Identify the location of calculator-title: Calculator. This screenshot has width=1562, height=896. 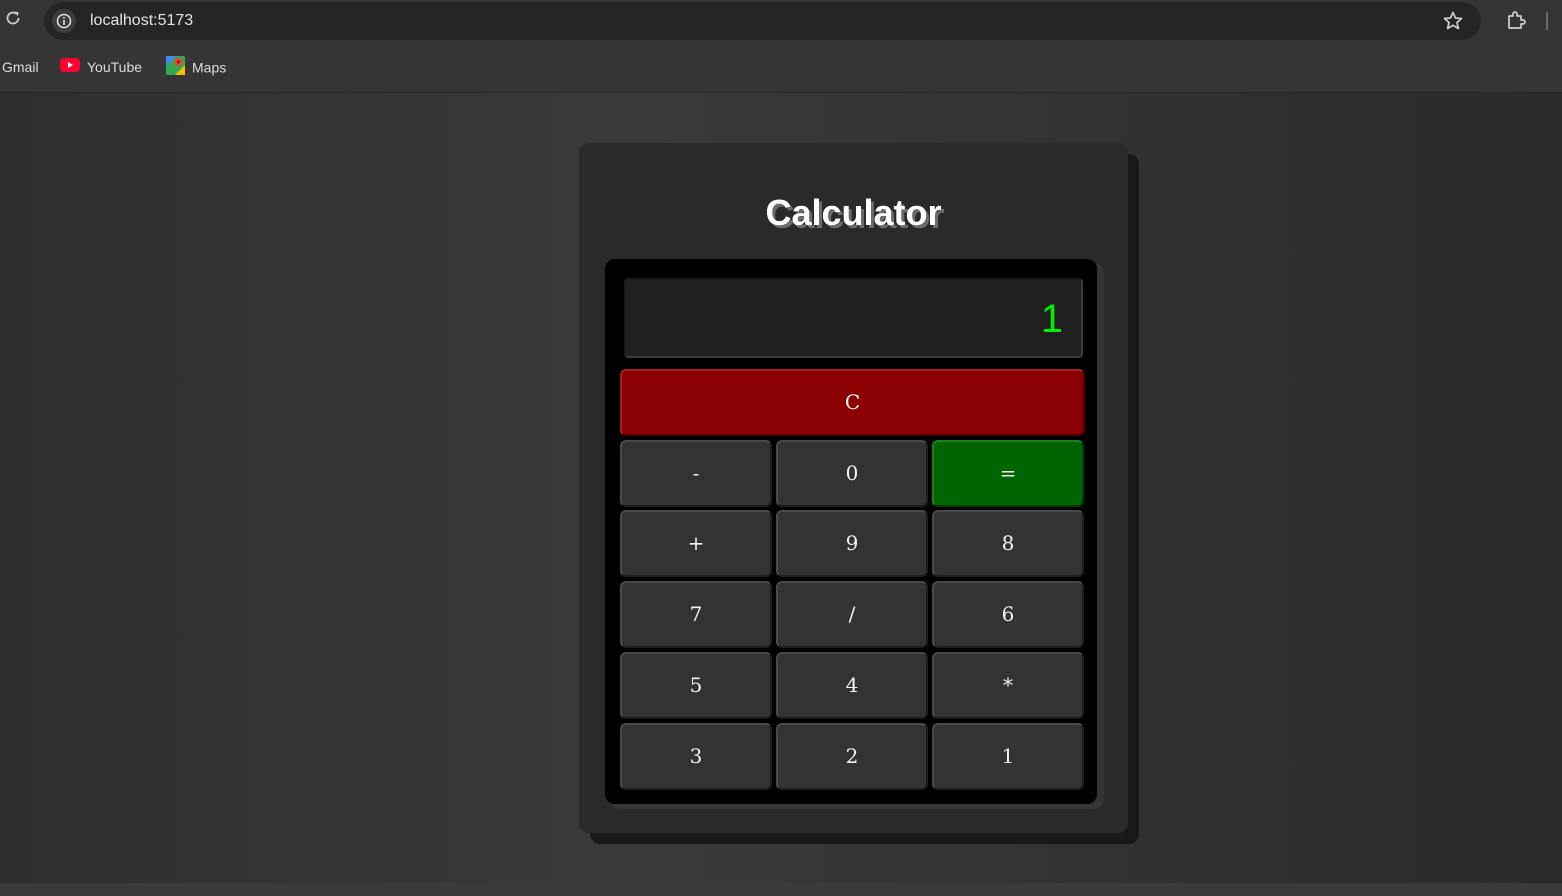
(853, 212).